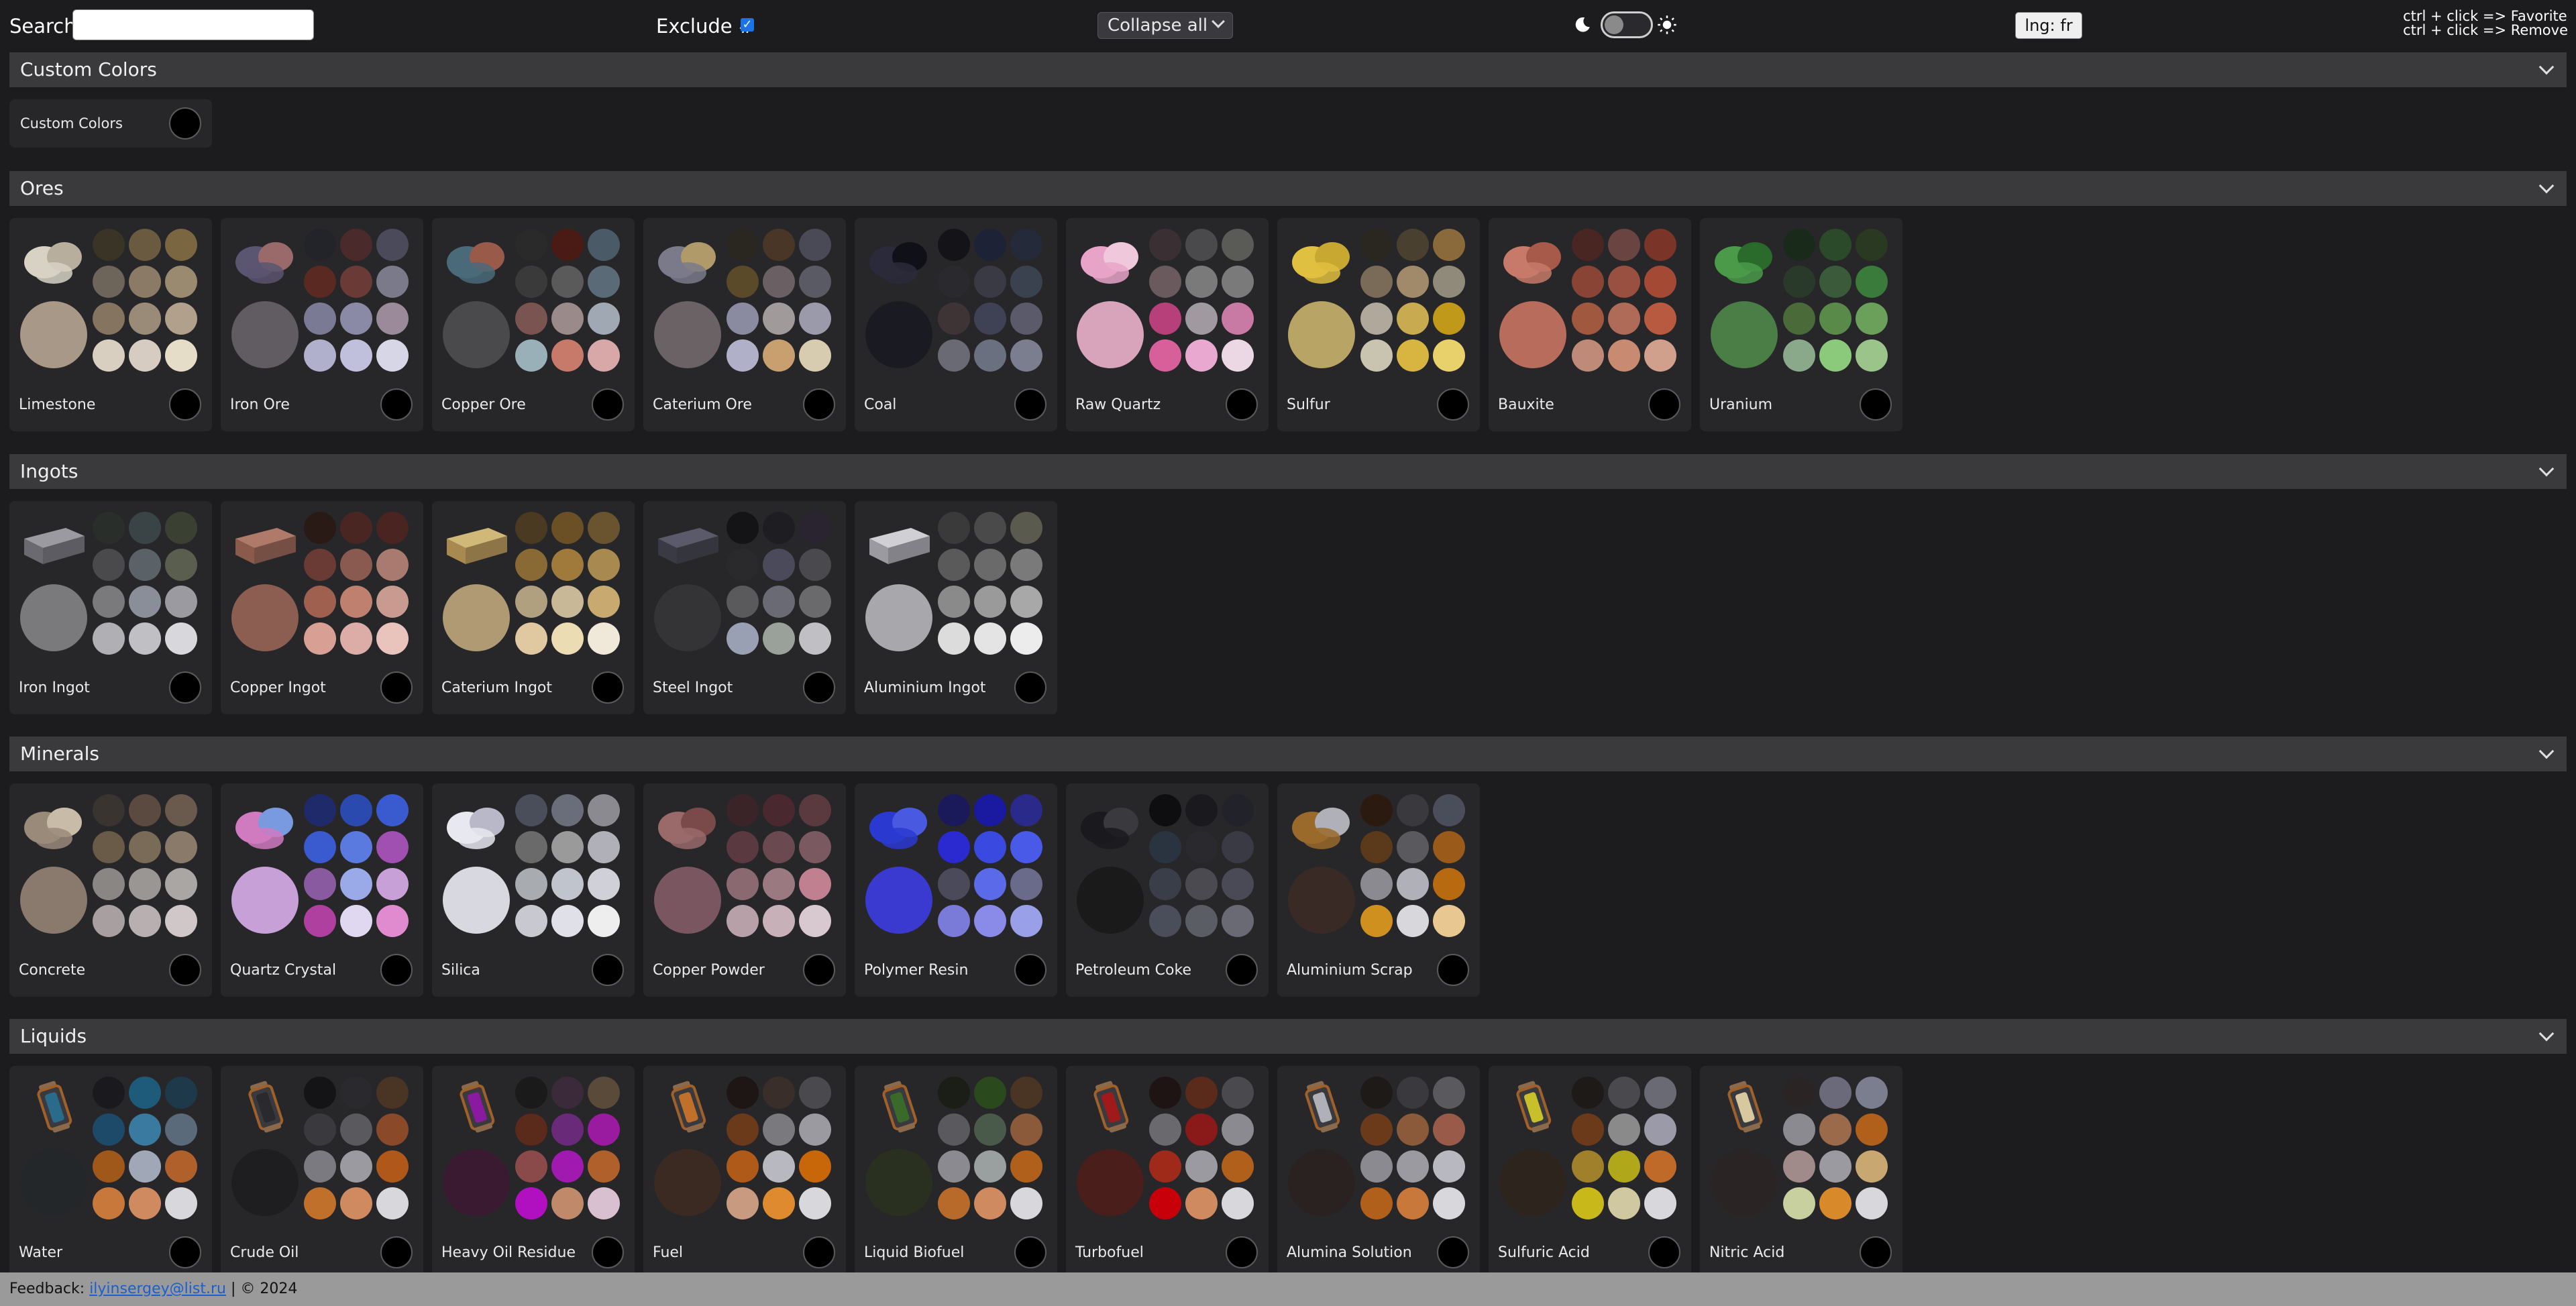 The image size is (2576, 1306). Describe the element at coordinates (747, 25) in the screenshot. I see `exclude-checkbox: ✓` at that location.